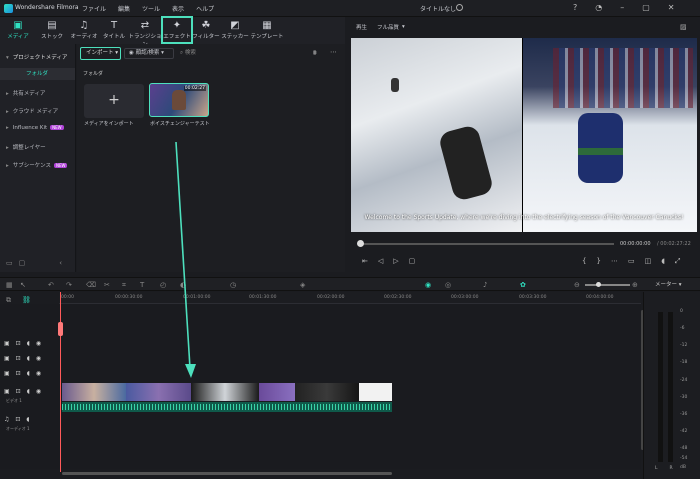 Image resolution: width=700 pixels, height=479 pixels. I want to click on folder-icon: ▢, so click(22, 263).